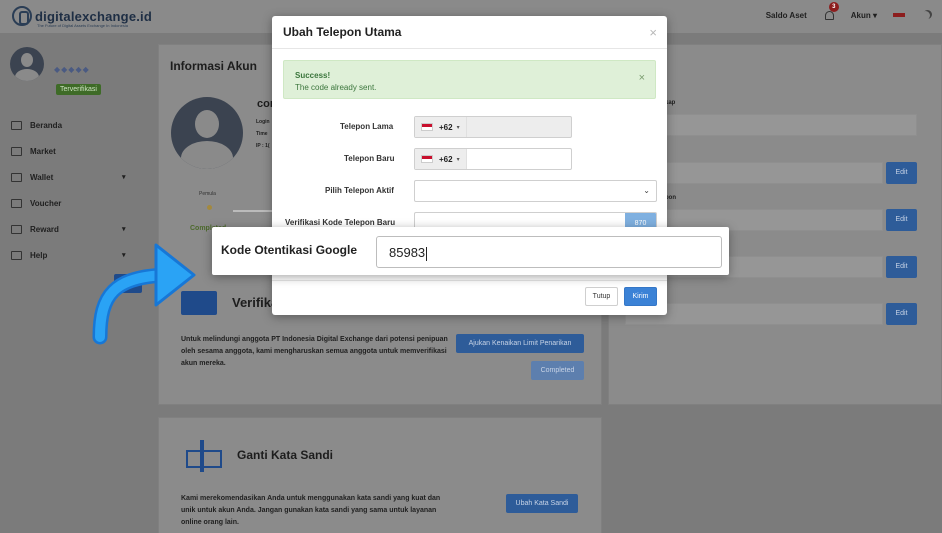 The height and width of the screenshot is (533, 942). I want to click on sidebar-item-label: Voucher, so click(46, 203).